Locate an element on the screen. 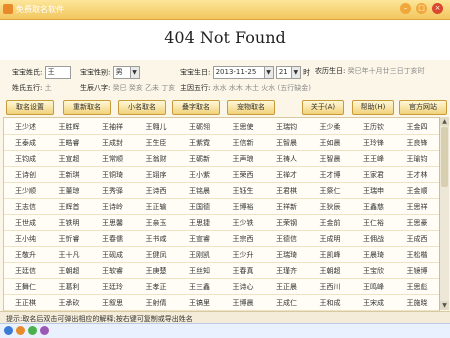 The width and height of the screenshot is (450, 338). name-cell: 王思祥 is located at coordinates (417, 207).